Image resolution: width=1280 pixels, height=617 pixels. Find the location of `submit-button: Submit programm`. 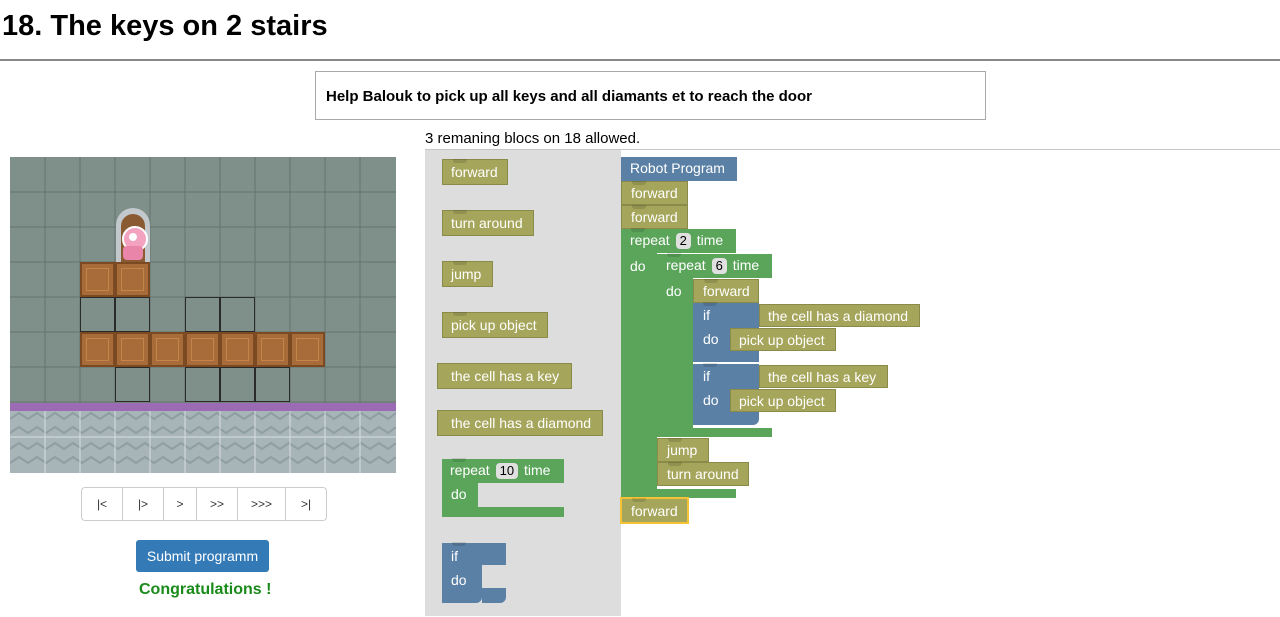

submit-button: Submit programm is located at coordinates (202, 556).